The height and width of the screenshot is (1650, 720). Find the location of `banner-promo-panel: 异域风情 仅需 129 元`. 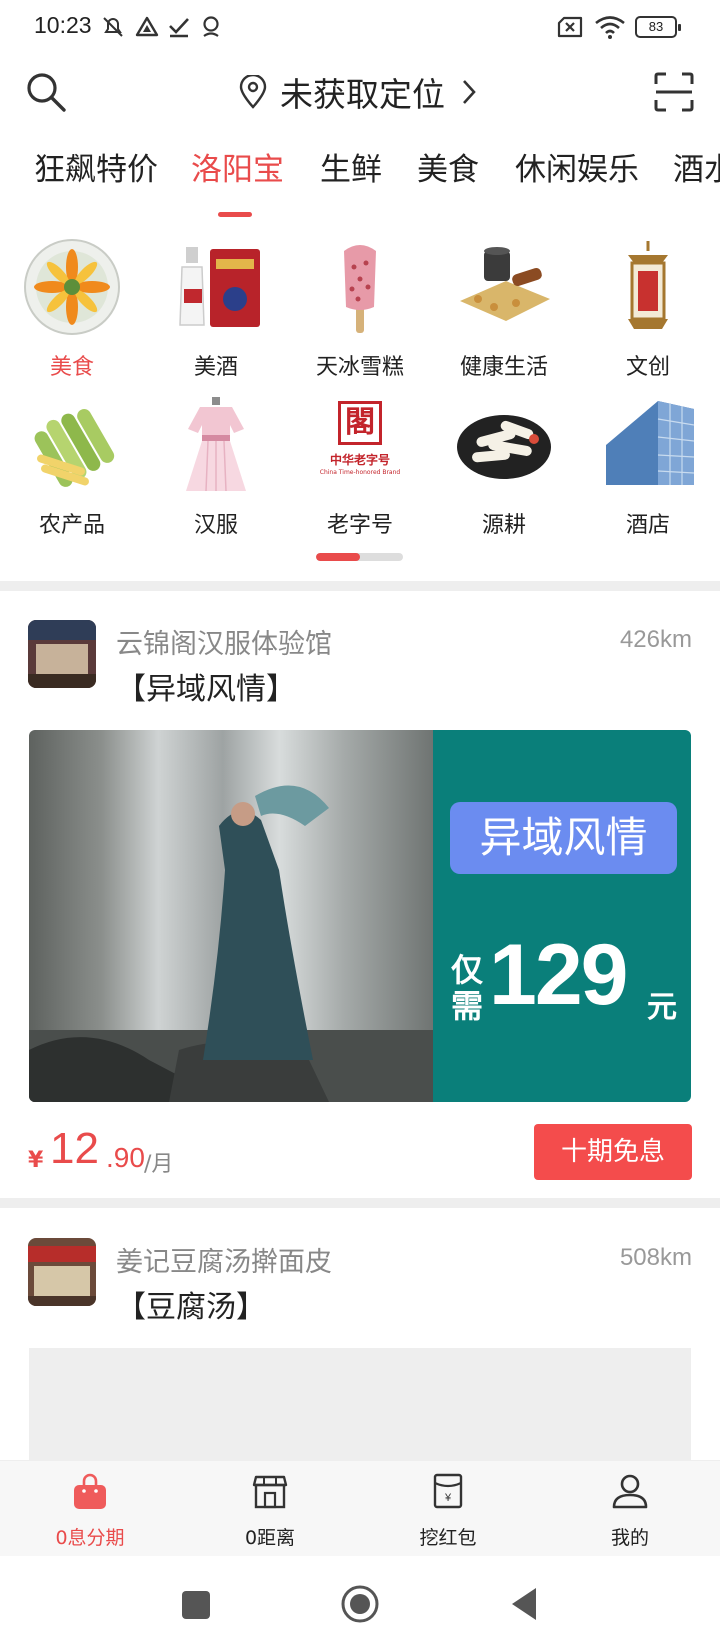

banner-promo-panel: 异域风情 仅需 129 元 is located at coordinates (562, 916).